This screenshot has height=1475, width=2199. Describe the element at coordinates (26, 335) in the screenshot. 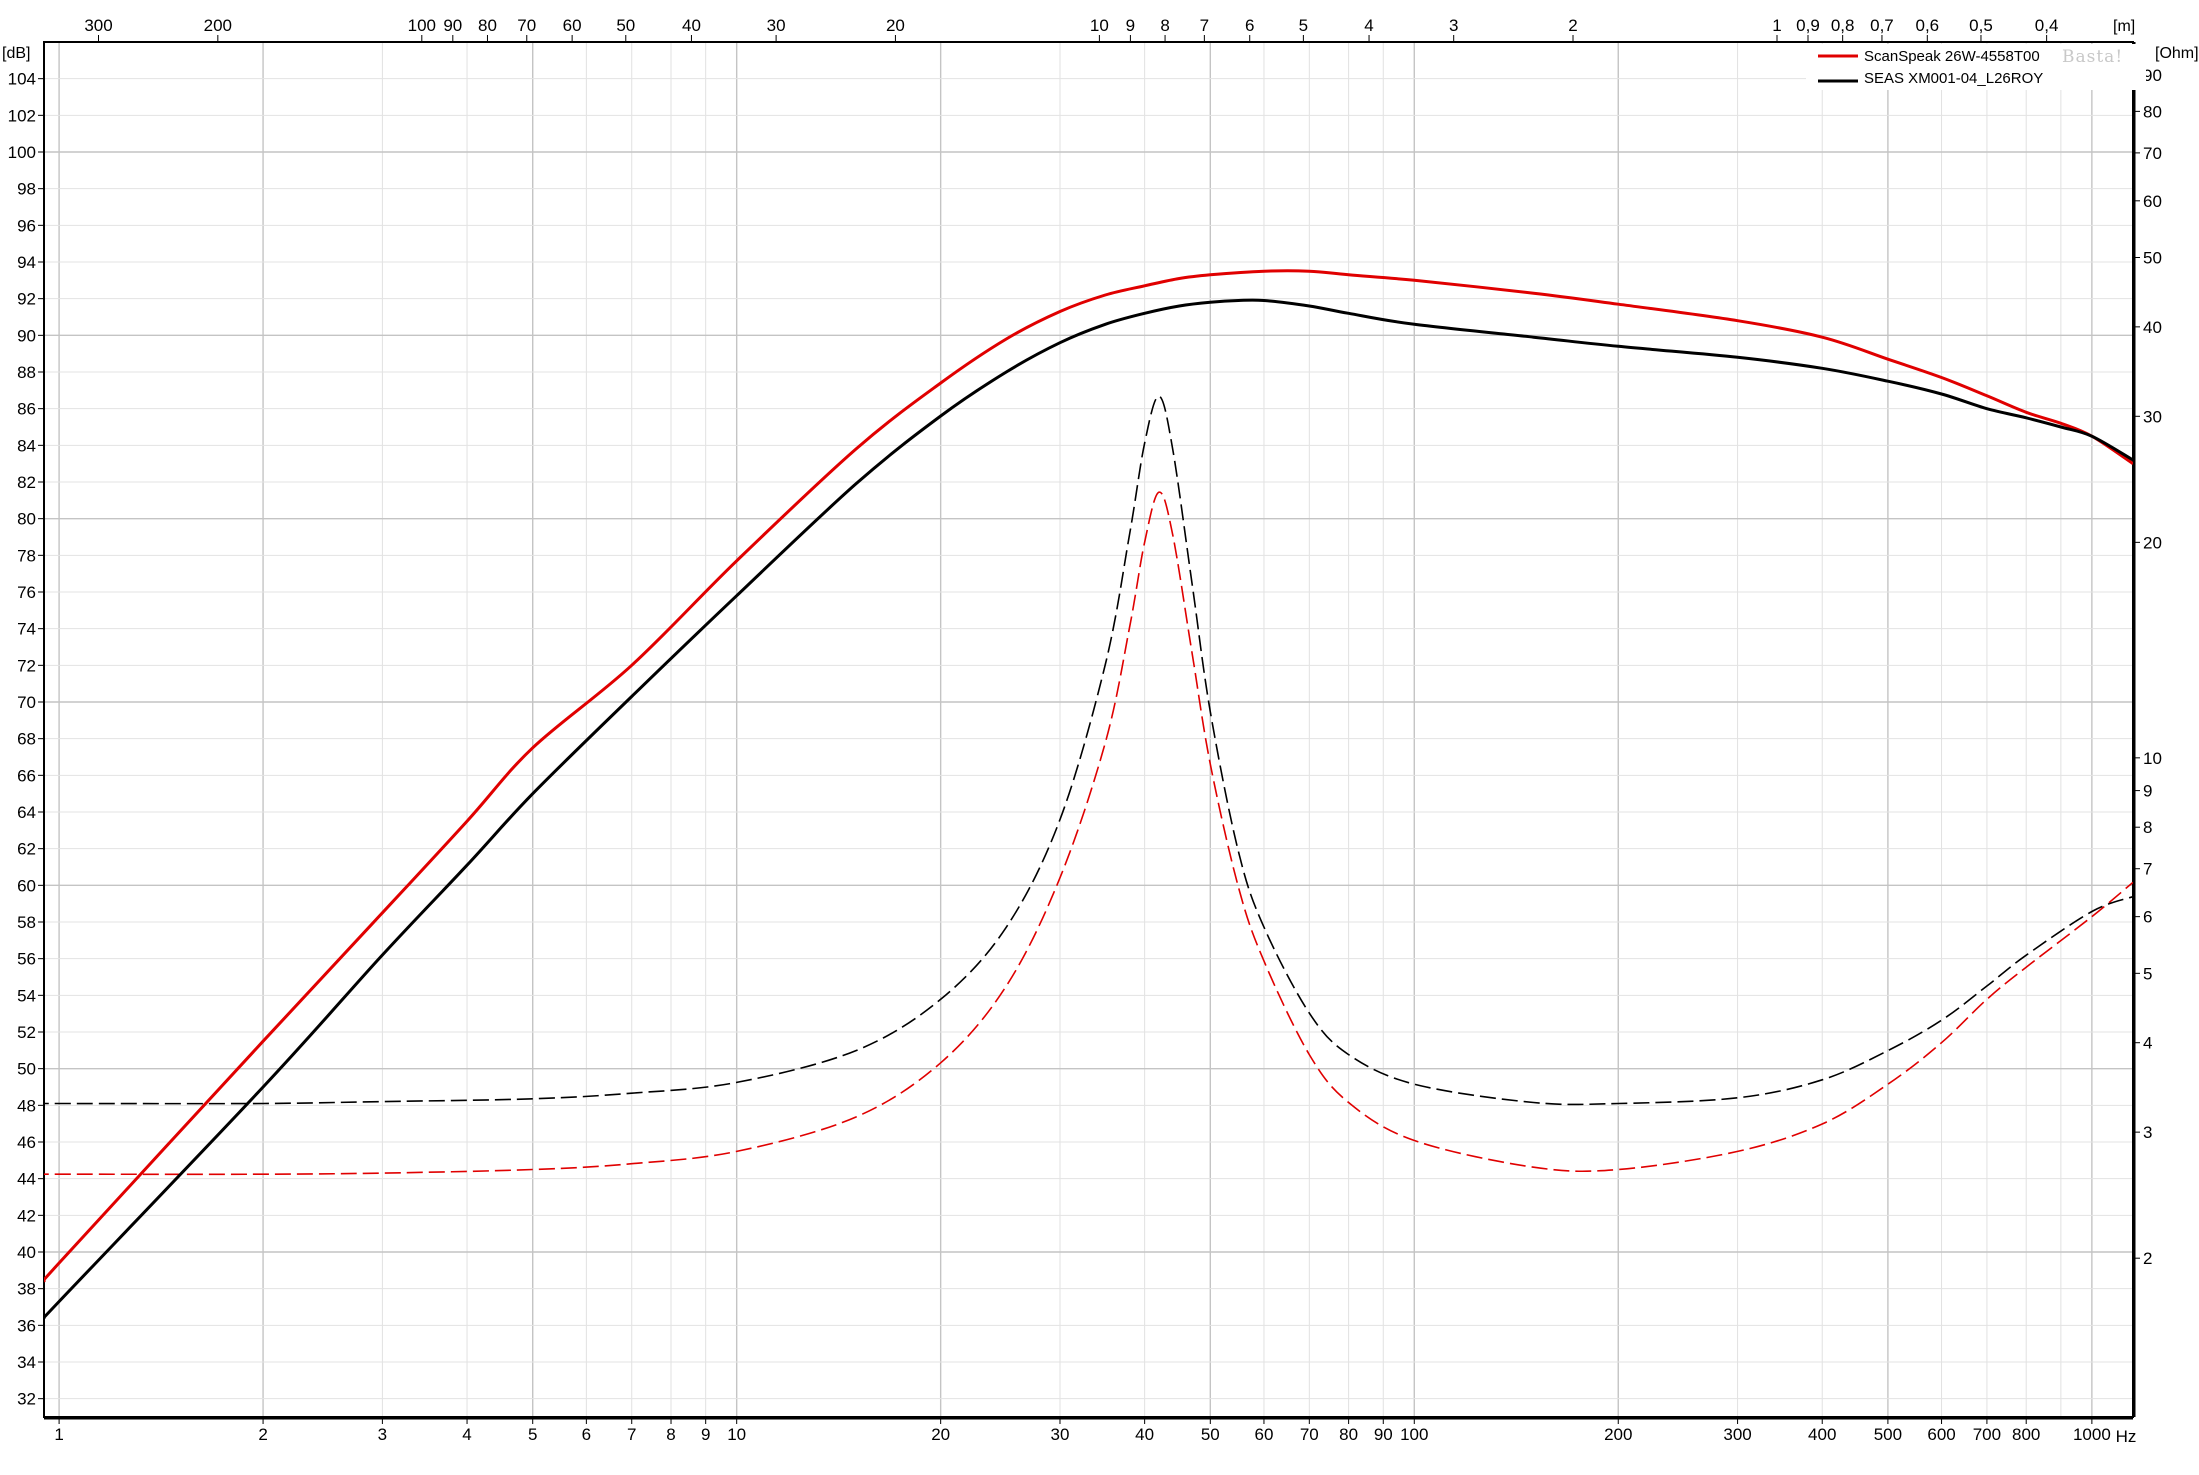

I see `y-left-tick-label: 90` at that location.